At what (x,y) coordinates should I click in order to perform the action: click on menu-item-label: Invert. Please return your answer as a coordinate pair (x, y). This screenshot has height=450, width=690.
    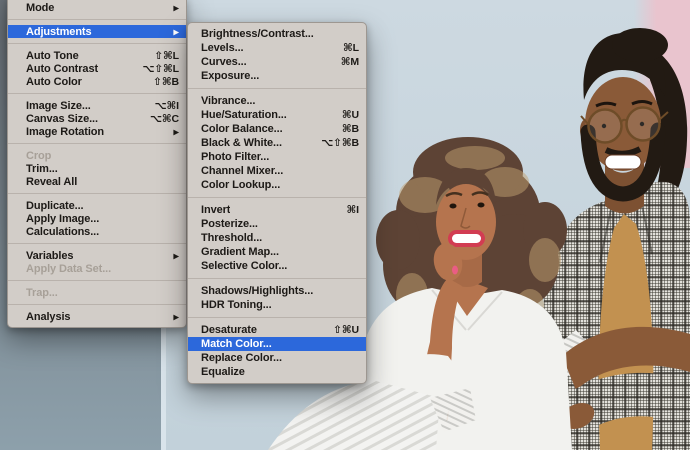
    Looking at the image, I should click on (216, 210).